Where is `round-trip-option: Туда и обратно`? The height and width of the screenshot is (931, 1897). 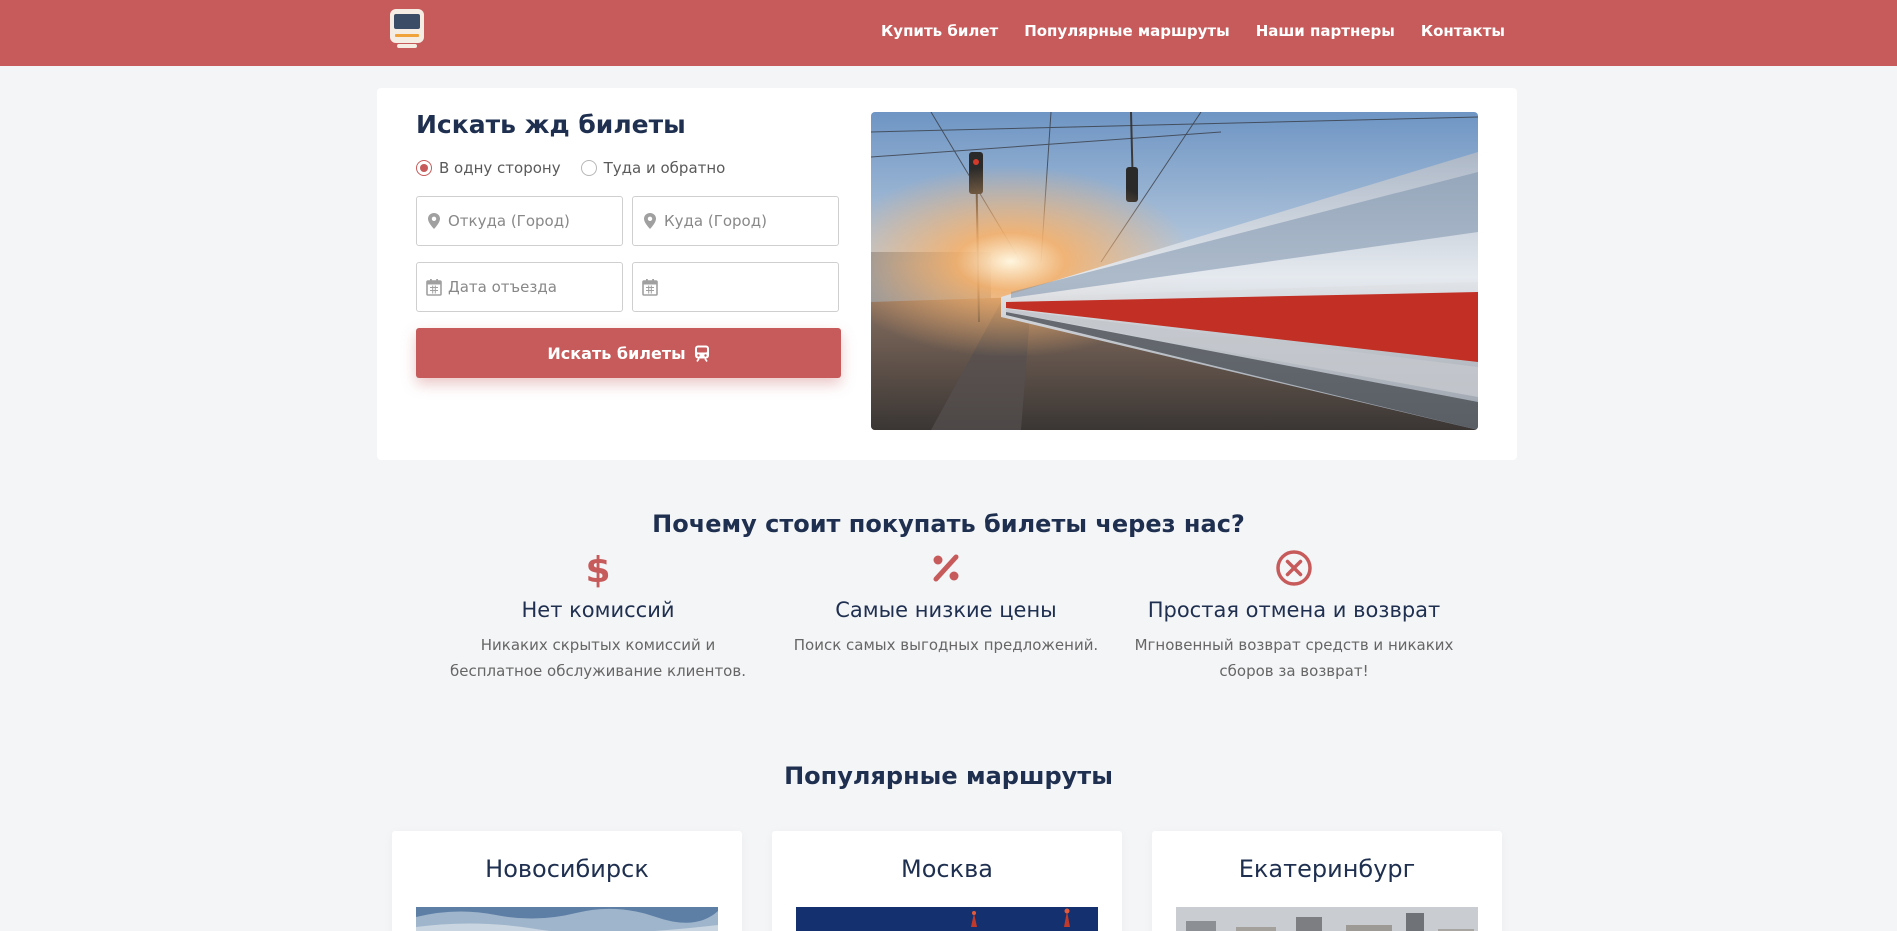
round-trip-option: Туда и обратно is located at coordinates (653, 168).